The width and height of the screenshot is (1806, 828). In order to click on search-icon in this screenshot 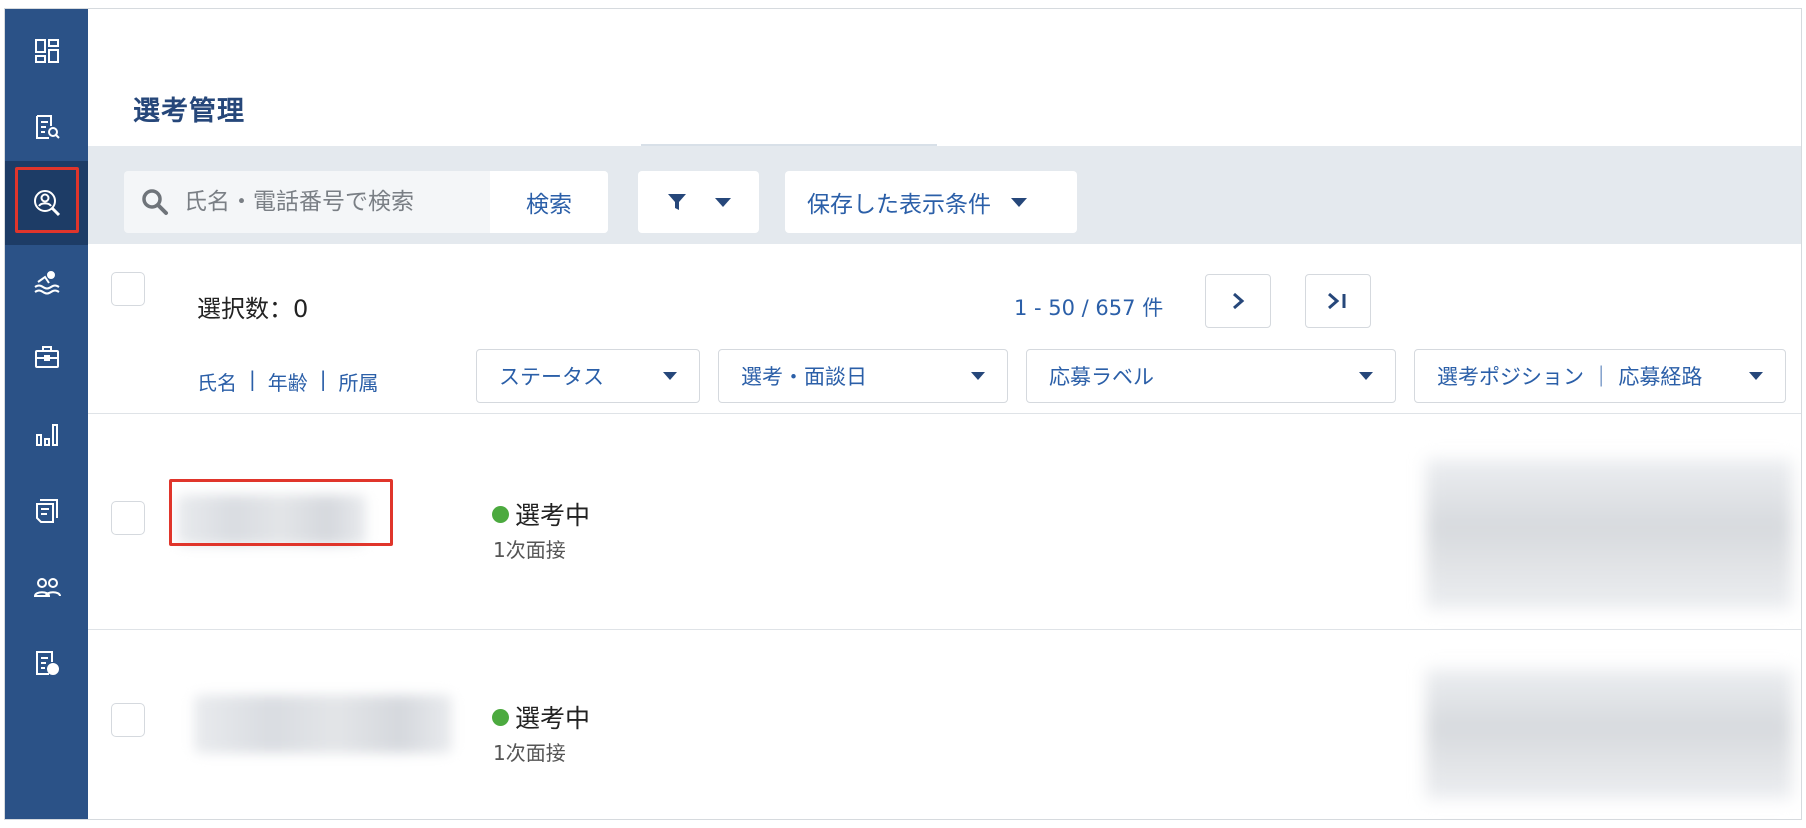, I will do `click(155, 202)`.